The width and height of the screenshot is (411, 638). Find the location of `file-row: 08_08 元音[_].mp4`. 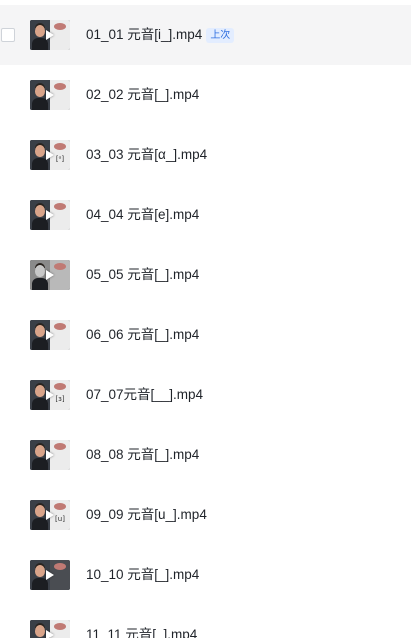

file-row: 08_08 元音[_].mp4 is located at coordinates (205, 455).